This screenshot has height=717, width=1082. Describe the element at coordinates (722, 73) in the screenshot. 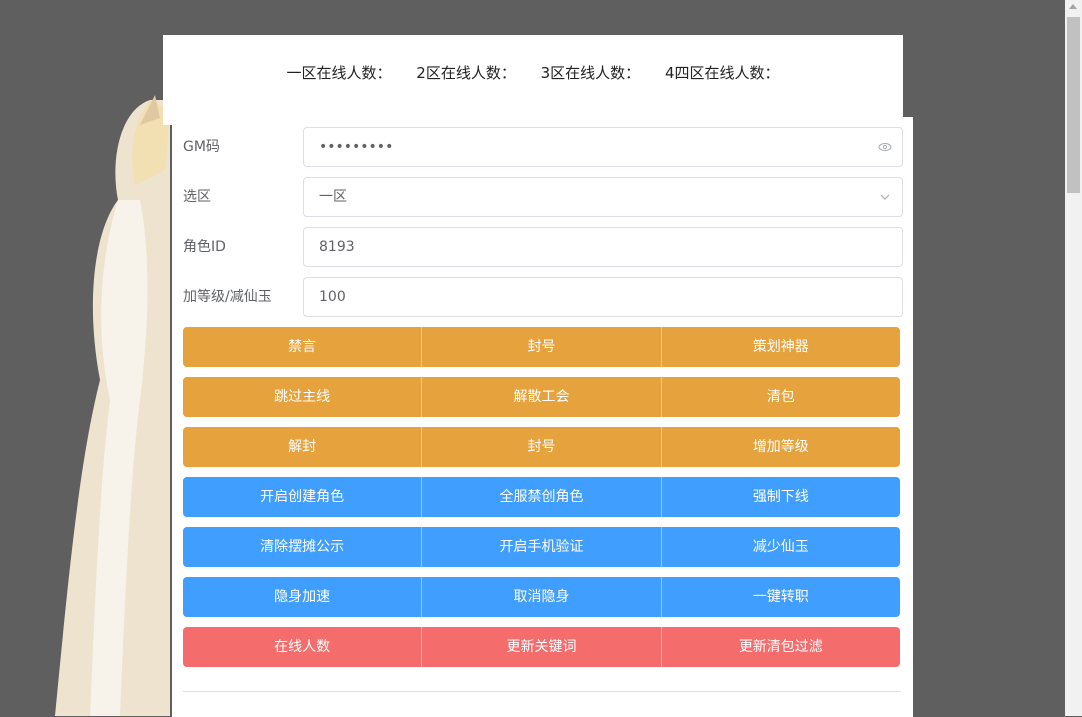

I see `zone4-online-count: 4四区在线人数：` at that location.